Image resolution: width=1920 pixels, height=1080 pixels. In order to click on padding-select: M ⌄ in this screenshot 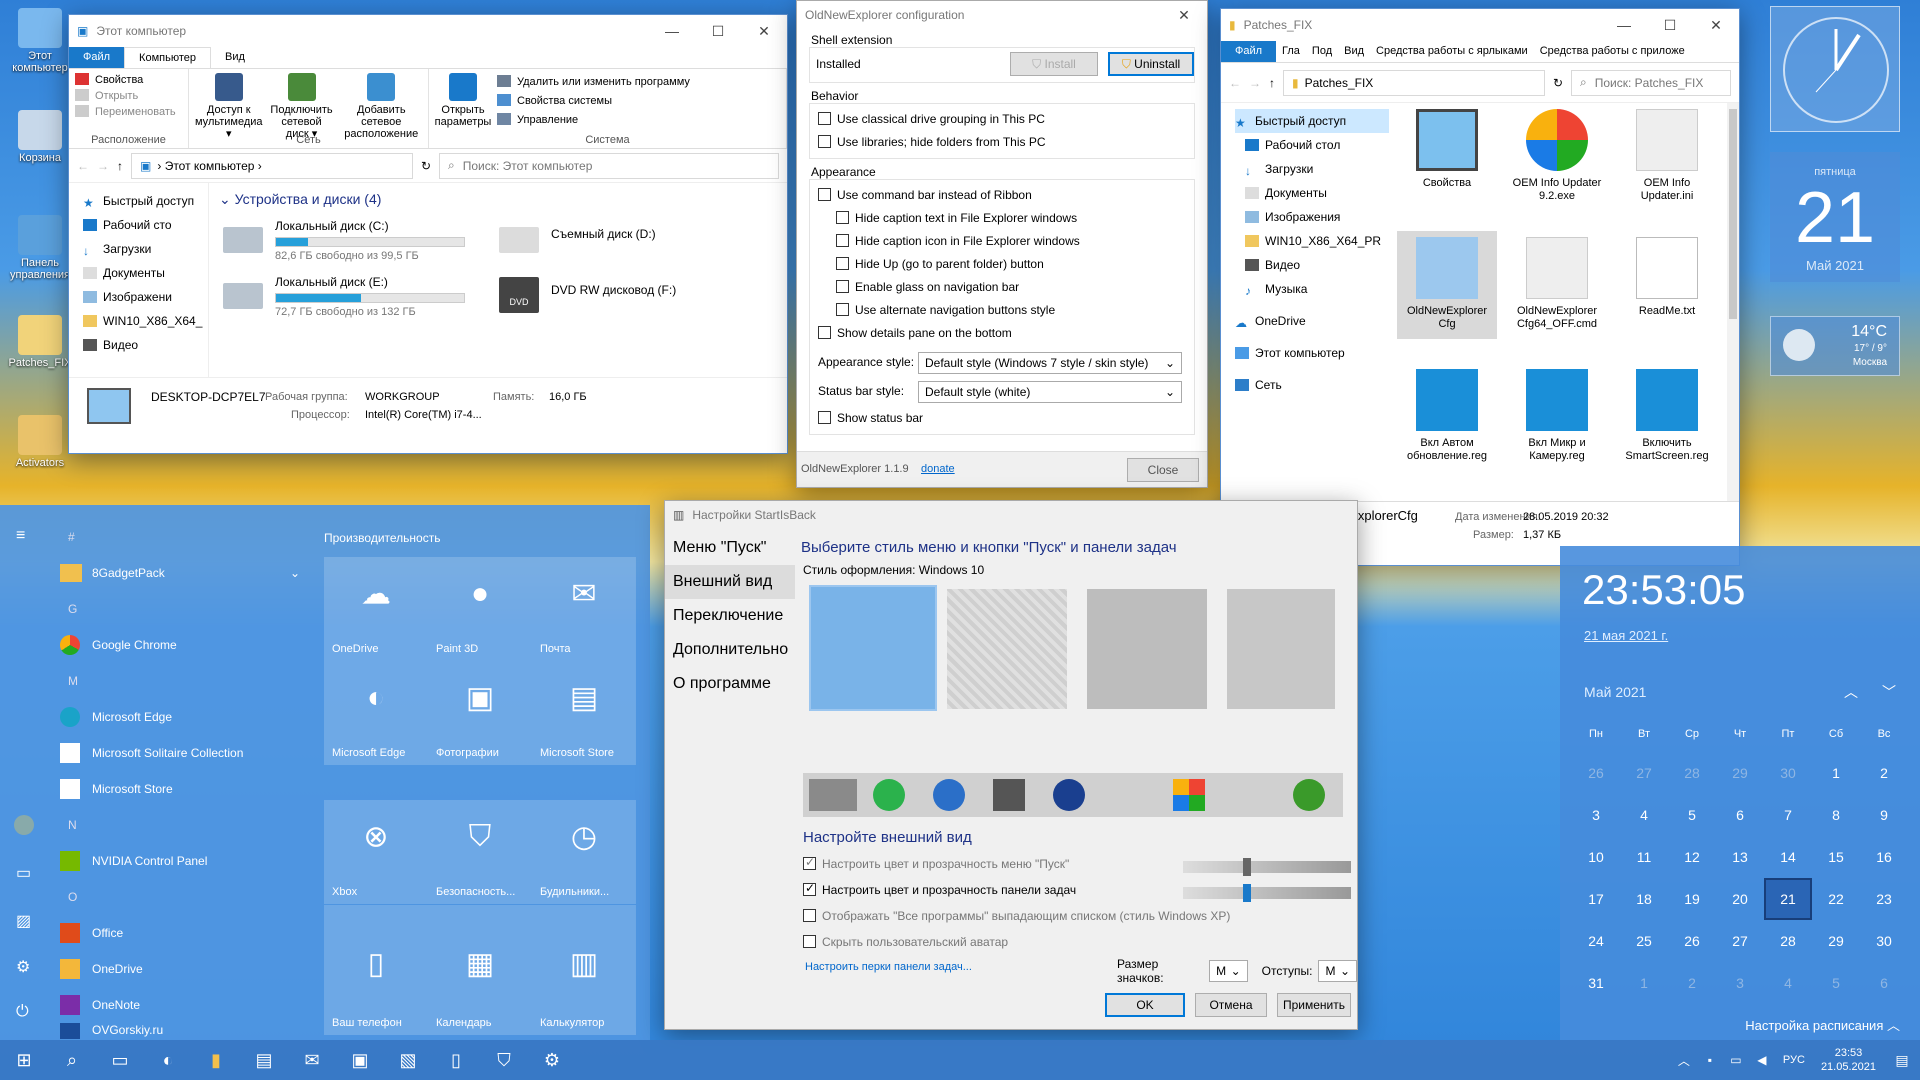, I will do `click(1338, 971)`.